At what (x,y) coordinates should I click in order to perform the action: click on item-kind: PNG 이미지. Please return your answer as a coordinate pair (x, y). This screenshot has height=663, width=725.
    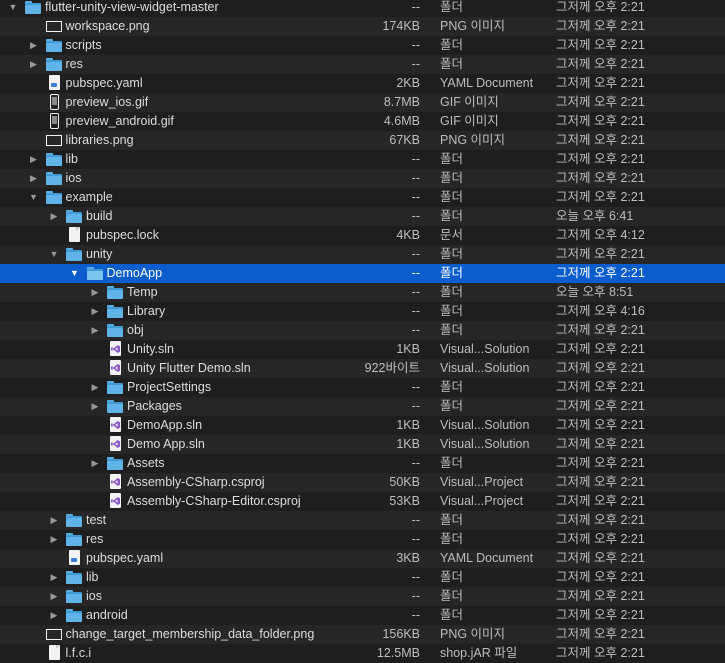
    Looking at the image, I should click on (473, 634).